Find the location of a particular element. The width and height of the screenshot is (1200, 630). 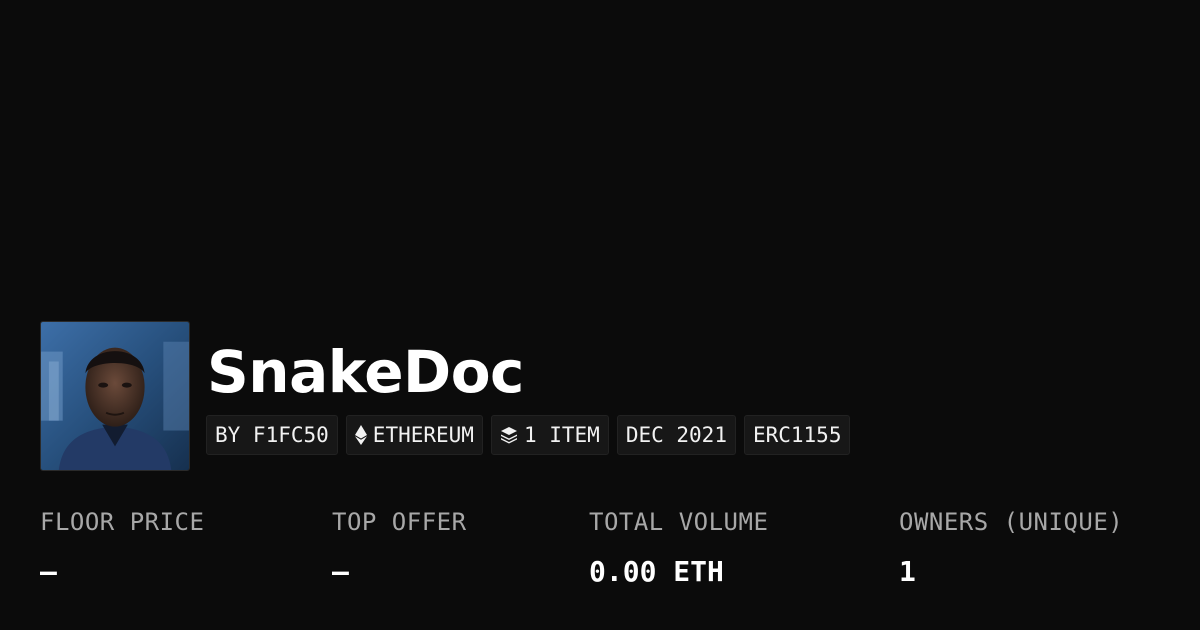

standard-chip: ERC1155 is located at coordinates (797, 435).